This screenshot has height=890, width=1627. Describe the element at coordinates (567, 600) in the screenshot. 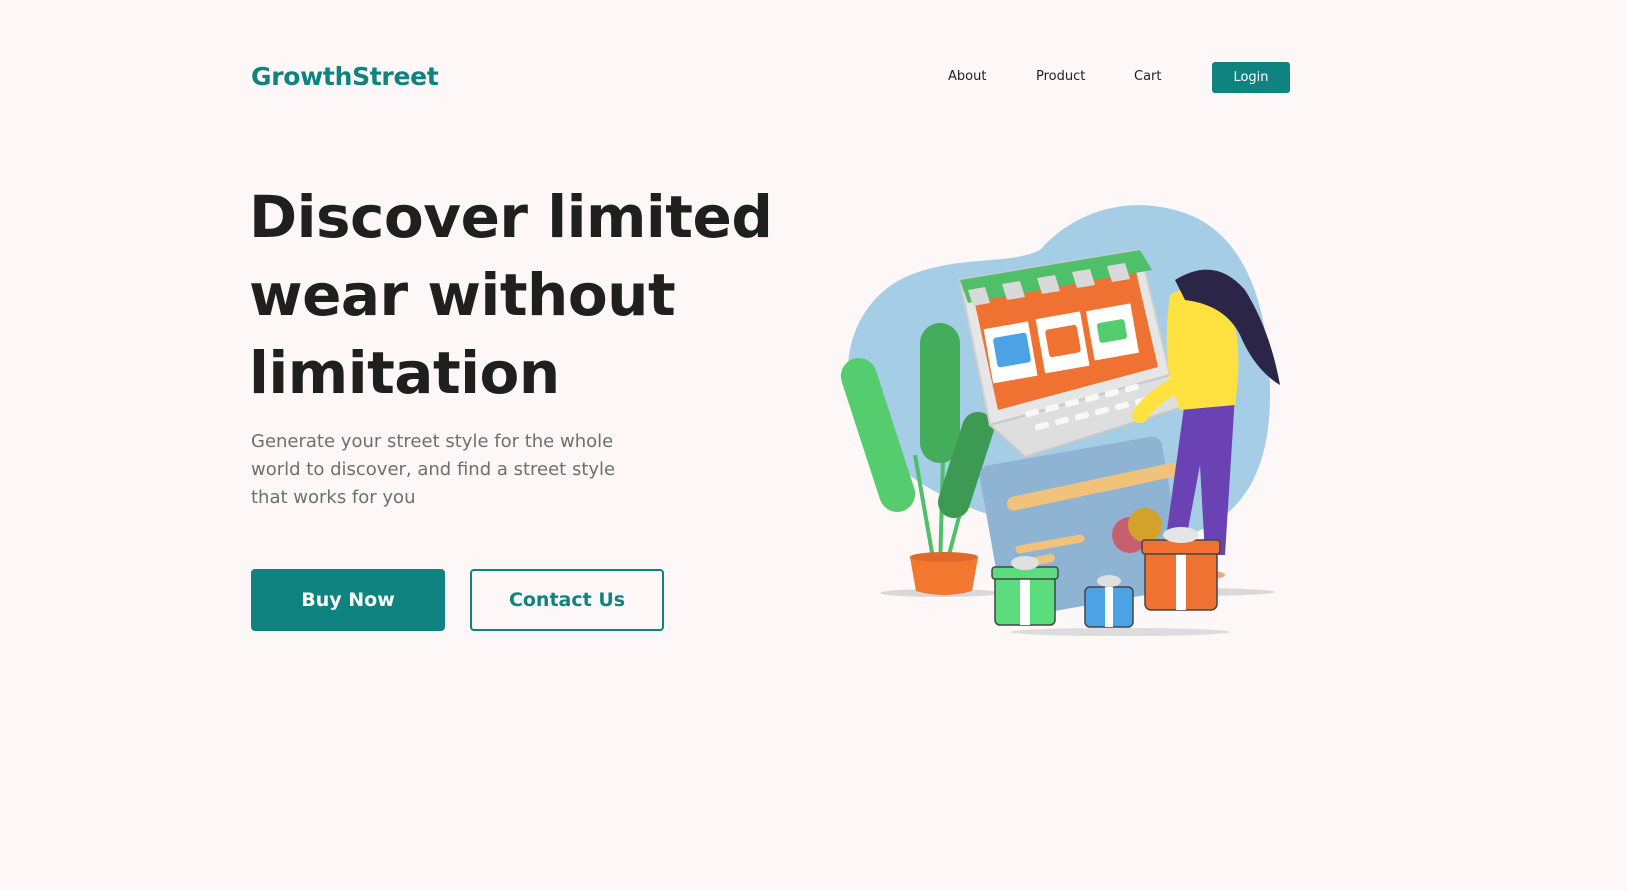

I see `contact-us-button: Contact Us` at that location.